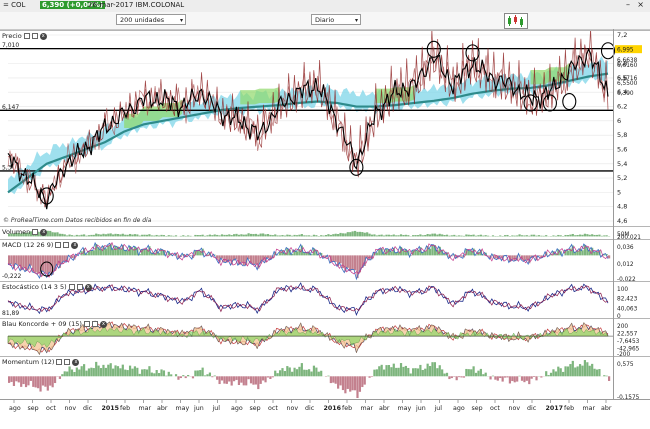 Image resolution: width=650 pixels, height=429 pixels. Describe the element at coordinates (136, 5) in the screenshot. I see `instrument-date-name: 26-mar-2017 IBM.COLONAL` at that location.